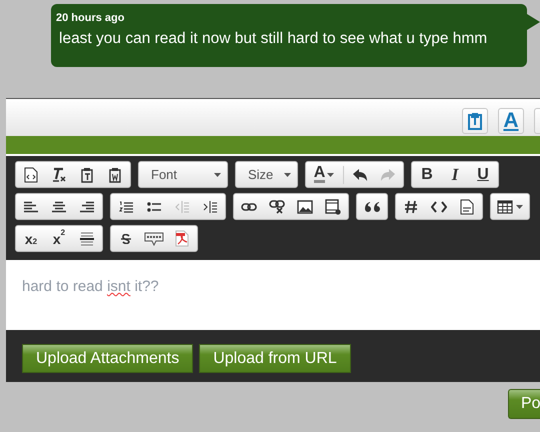  I want to click on upload-button: Upload Attachments, so click(108, 358).